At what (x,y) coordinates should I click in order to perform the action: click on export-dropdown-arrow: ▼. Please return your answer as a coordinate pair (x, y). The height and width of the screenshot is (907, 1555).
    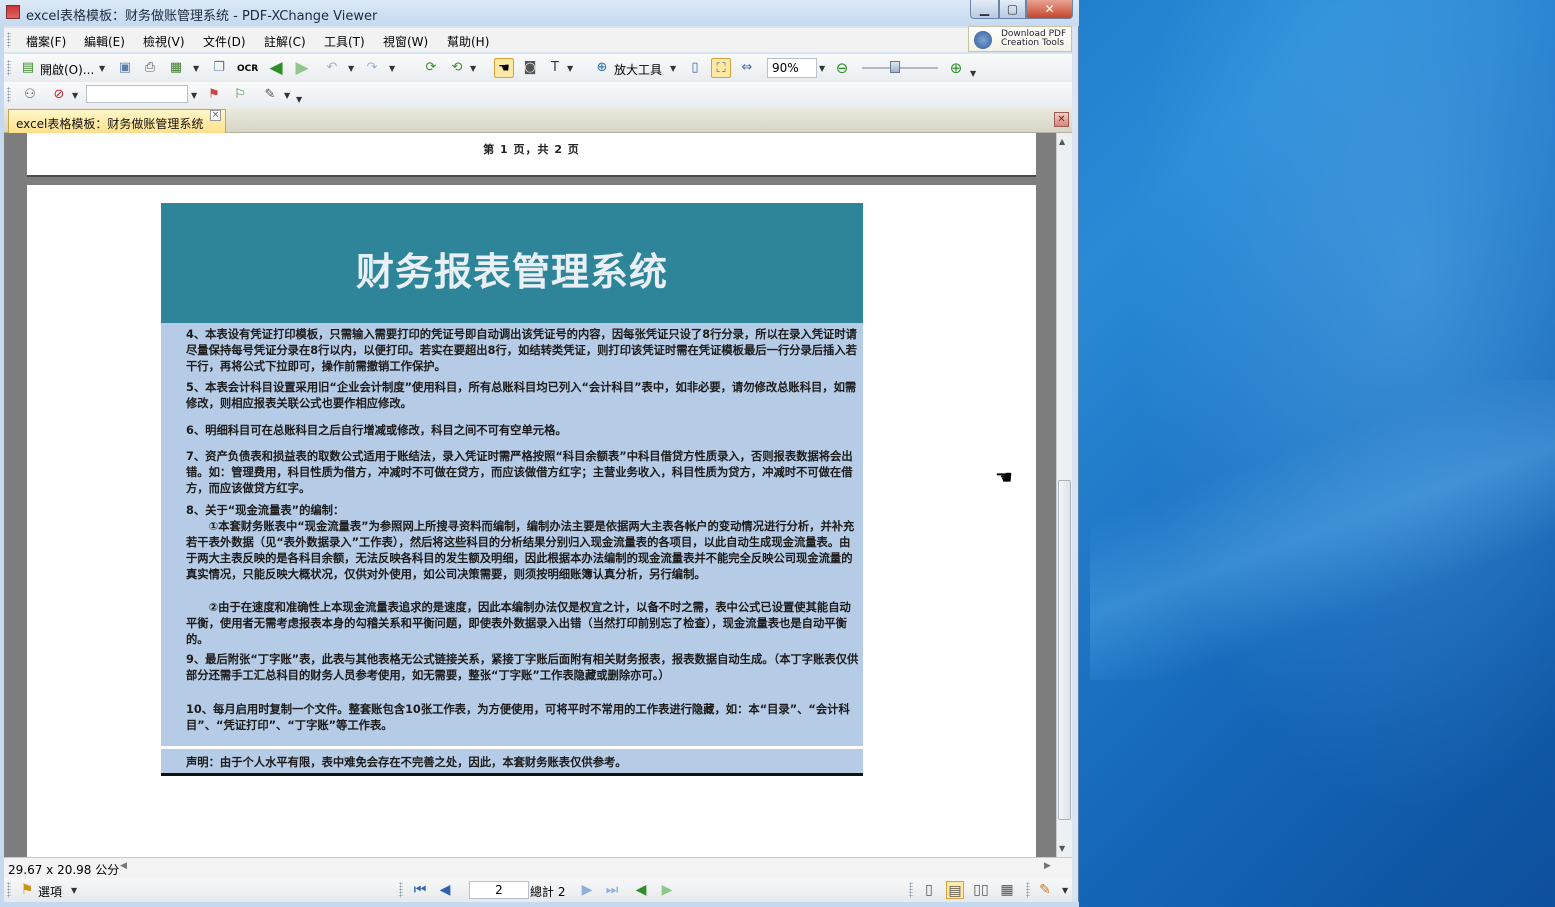
    Looking at the image, I should click on (196, 68).